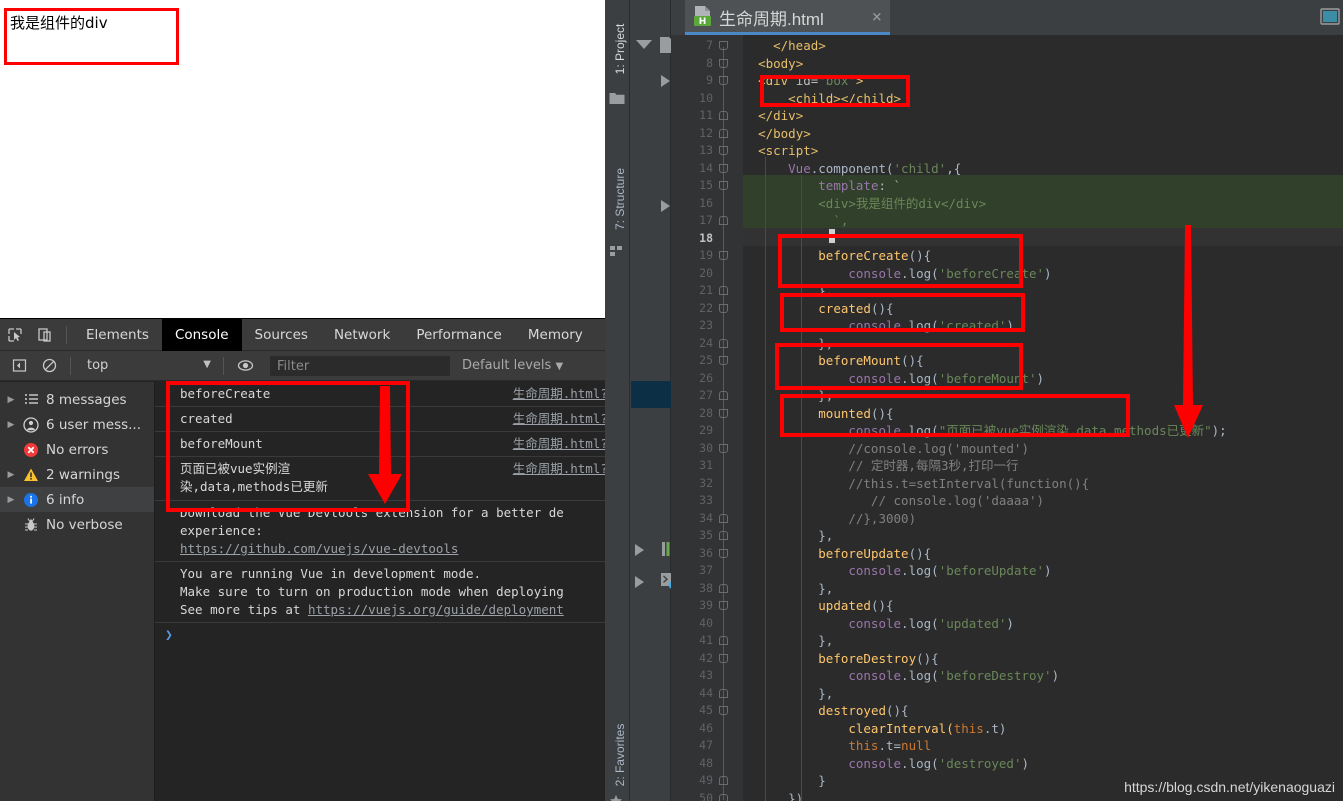 Image resolution: width=1343 pixels, height=801 pixels. Describe the element at coordinates (803, 81) in the screenshot. I see `code-line: <div id="box">` at that location.